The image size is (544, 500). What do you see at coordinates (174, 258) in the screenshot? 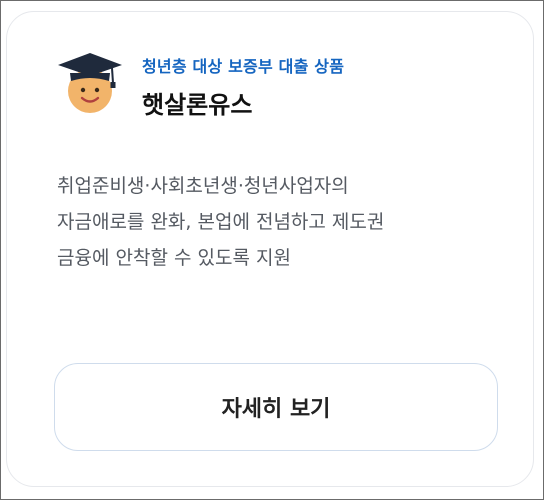
I see `description-line: 금융에 안착할 수 있도록 지원` at bounding box center [174, 258].